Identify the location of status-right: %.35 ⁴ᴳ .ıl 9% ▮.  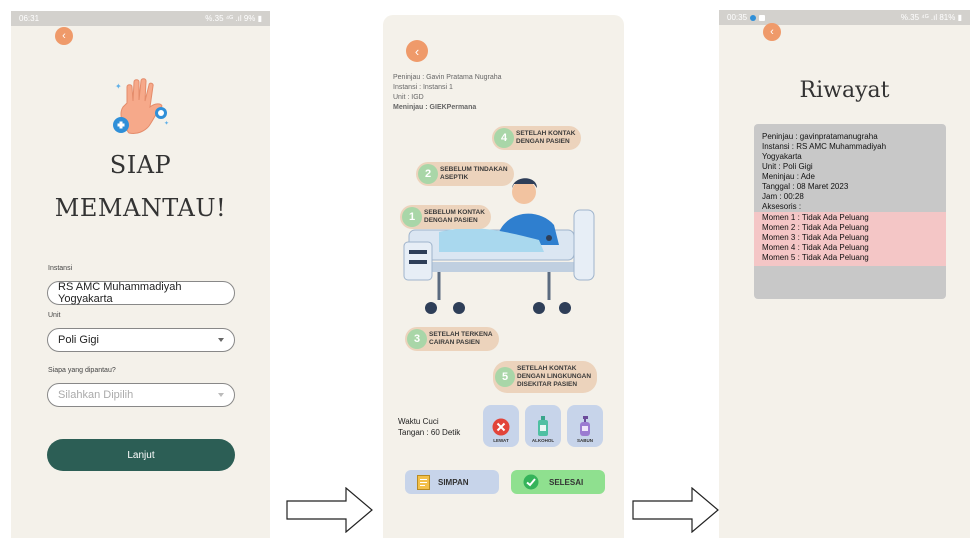
(233, 18).